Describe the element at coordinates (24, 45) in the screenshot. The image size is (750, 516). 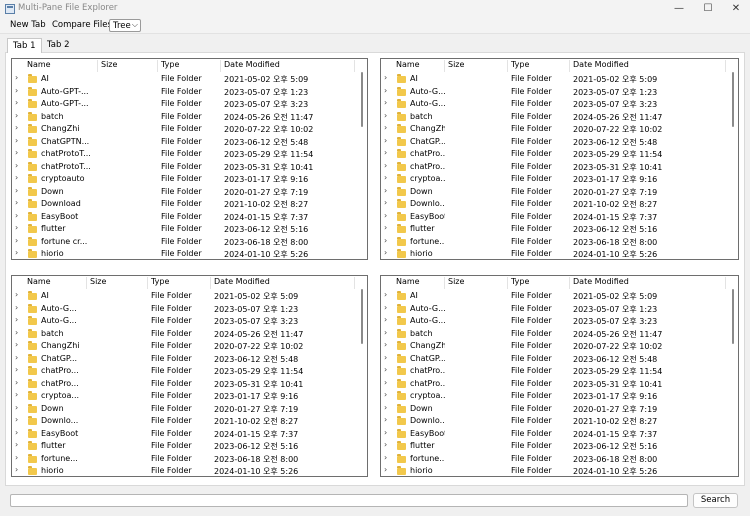
I see `tab-1: Tab 1` at that location.